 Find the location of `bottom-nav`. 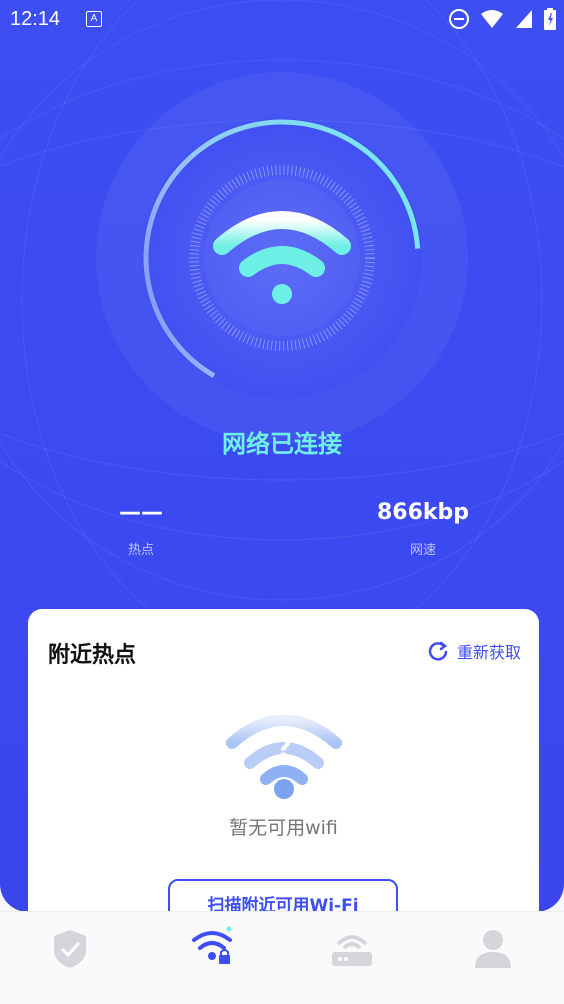

bottom-nav is located at coordinates (282, 958).